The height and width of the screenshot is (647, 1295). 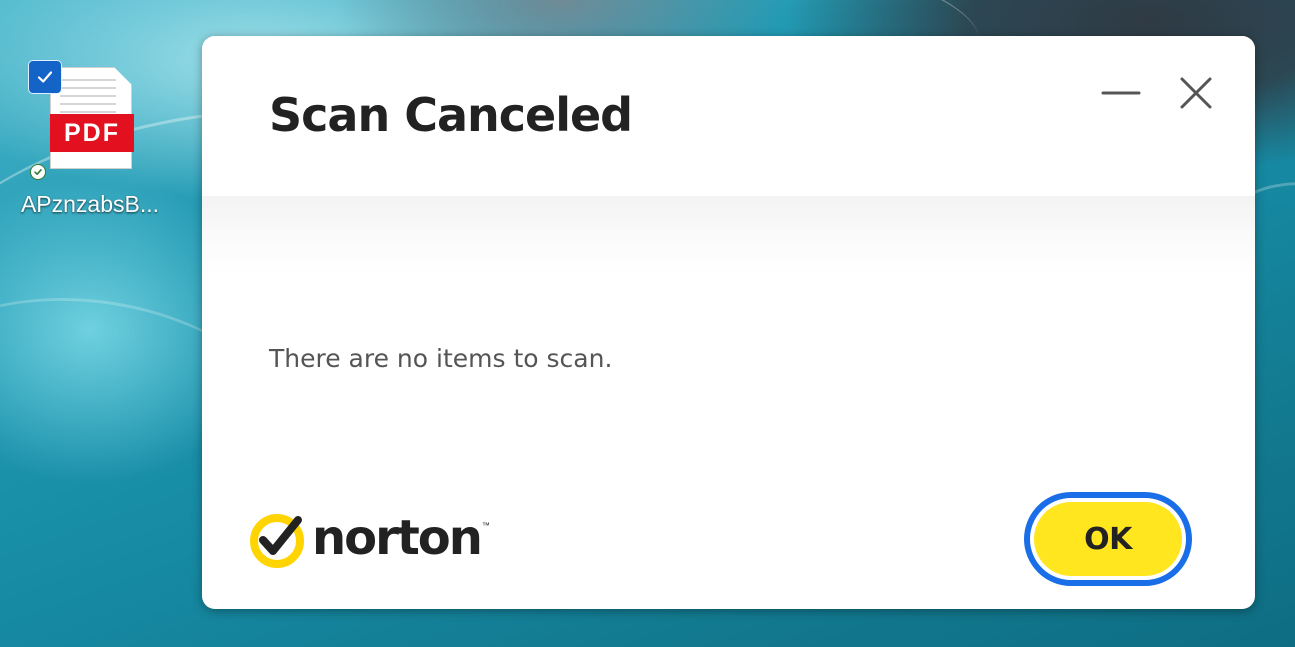 I want to click on close-button, so click(x=1196, y=93).